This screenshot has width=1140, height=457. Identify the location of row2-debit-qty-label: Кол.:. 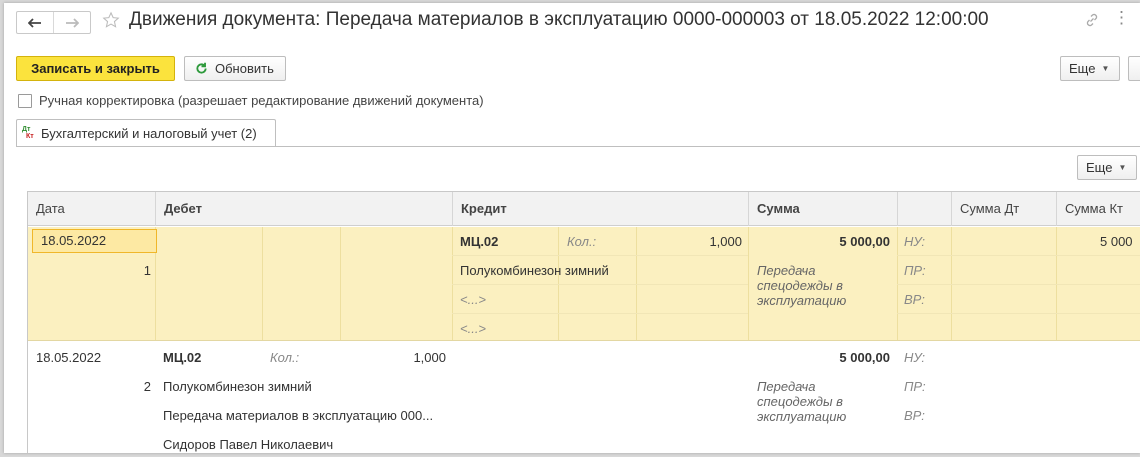
(285, 357).